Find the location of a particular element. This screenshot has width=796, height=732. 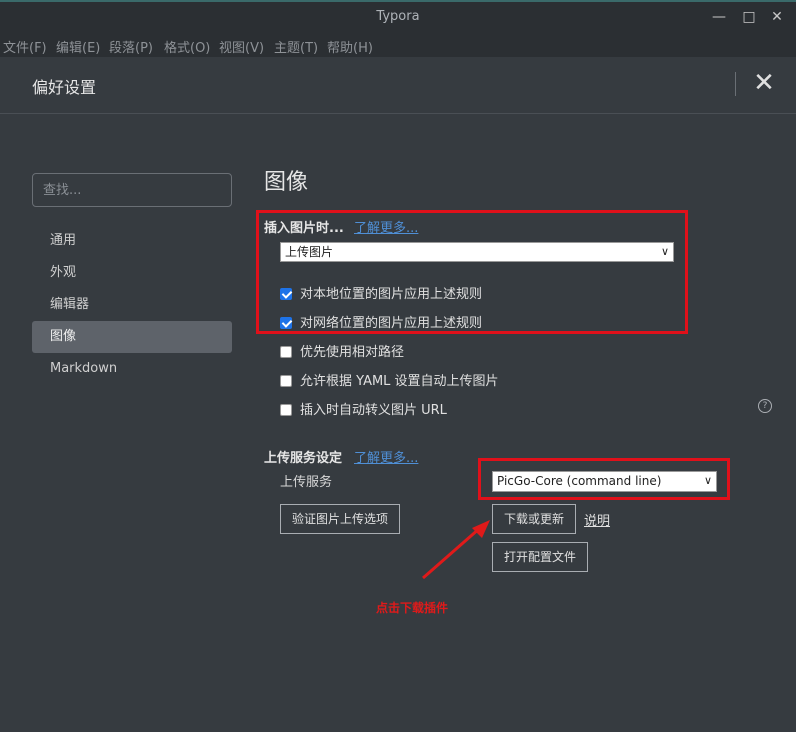

menu-paragraph: 段落(P) is located at coordinates (131, 46).